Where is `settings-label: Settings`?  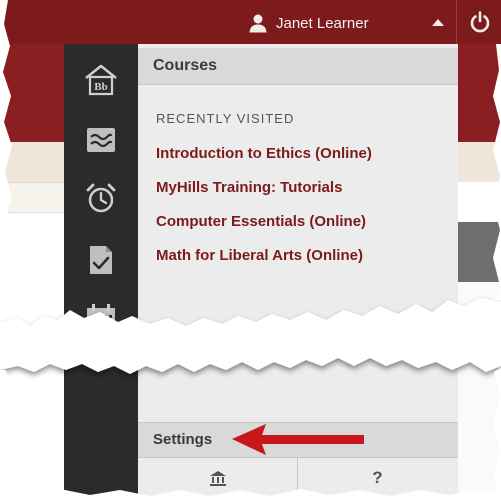
settings-label: Settings is located at coordinates (183, 439).